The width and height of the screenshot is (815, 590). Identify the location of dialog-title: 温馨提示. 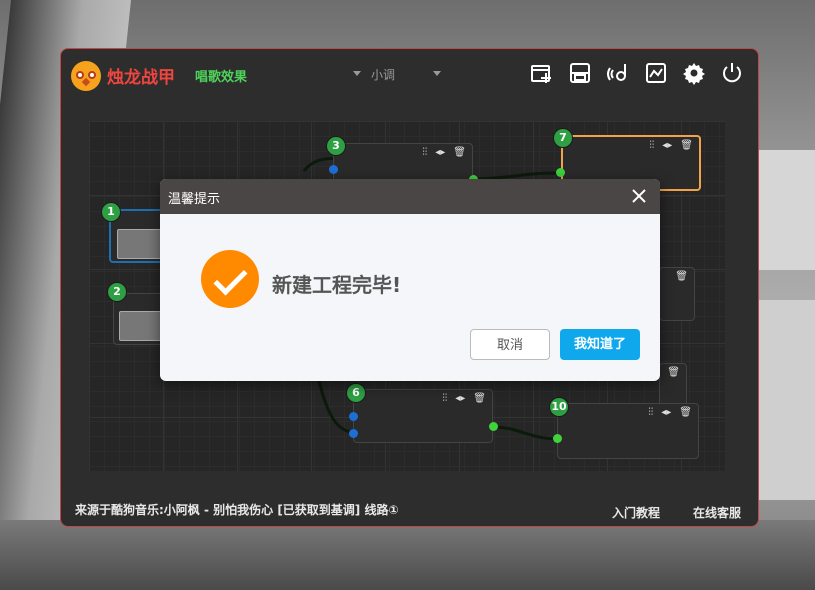
(194, 199).